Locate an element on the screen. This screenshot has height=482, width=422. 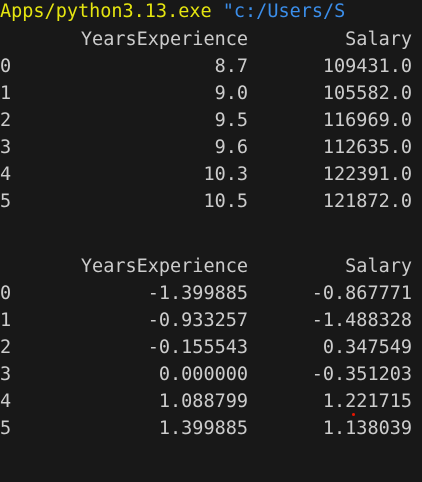
salary-value: 1.138039 is located at coordinates (367, 428).